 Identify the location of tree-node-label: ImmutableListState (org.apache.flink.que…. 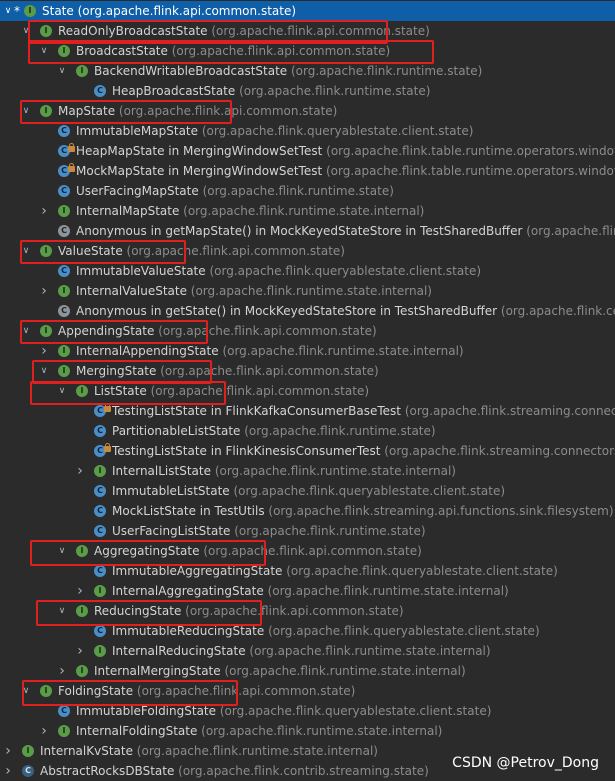
(308, 491).